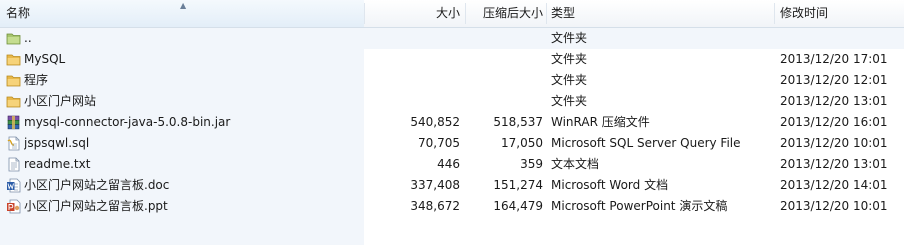 The image size is (904, 245). I want to click on column-header-modified-label: 修改时间, so click(804, 13).